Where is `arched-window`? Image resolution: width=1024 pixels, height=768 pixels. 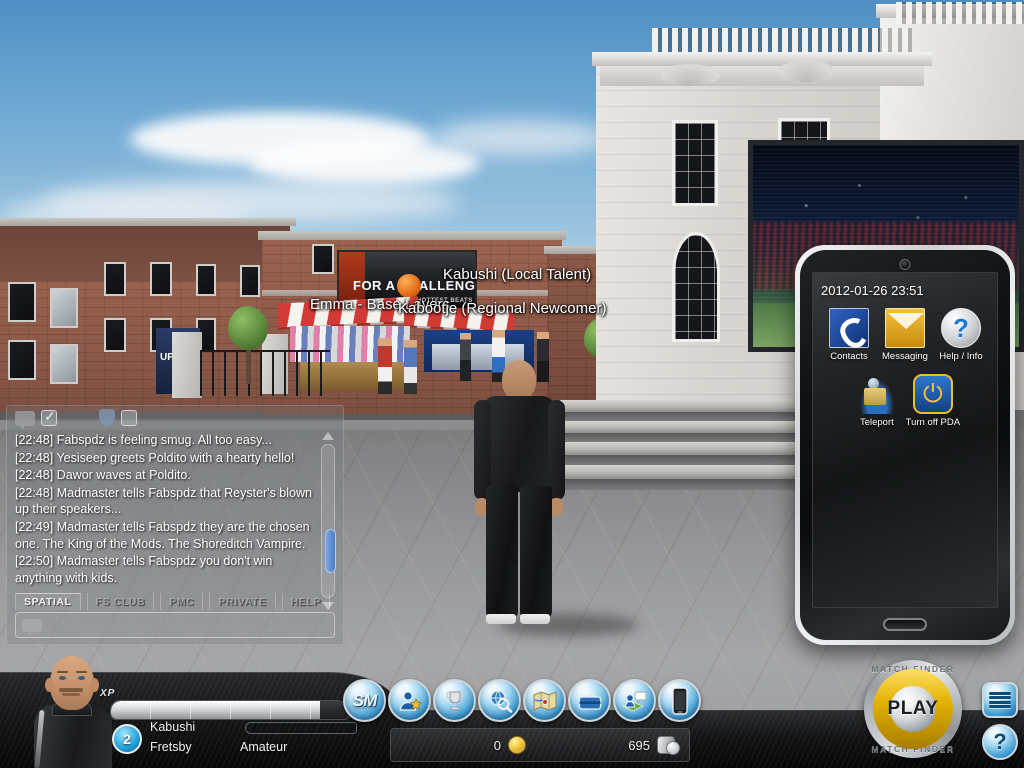
arched-window is located at coordinates (696, 287).